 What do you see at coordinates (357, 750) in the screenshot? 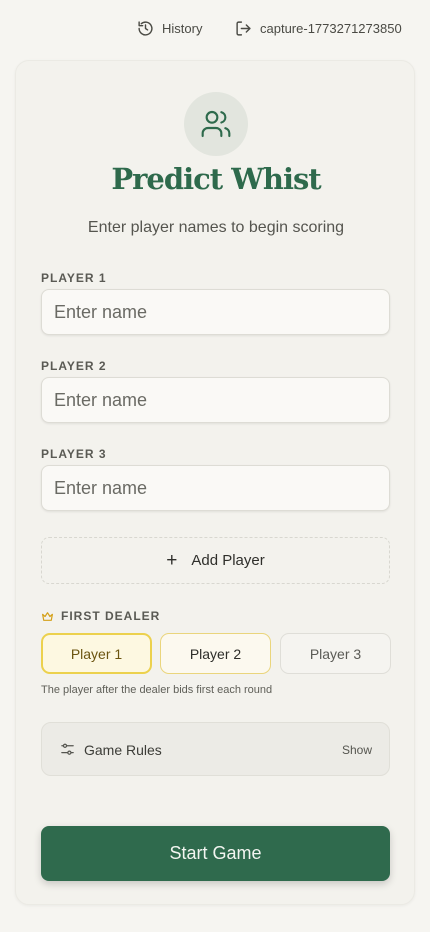
I see `game-rules-show-label: Show` at bounding box center [357, 750].